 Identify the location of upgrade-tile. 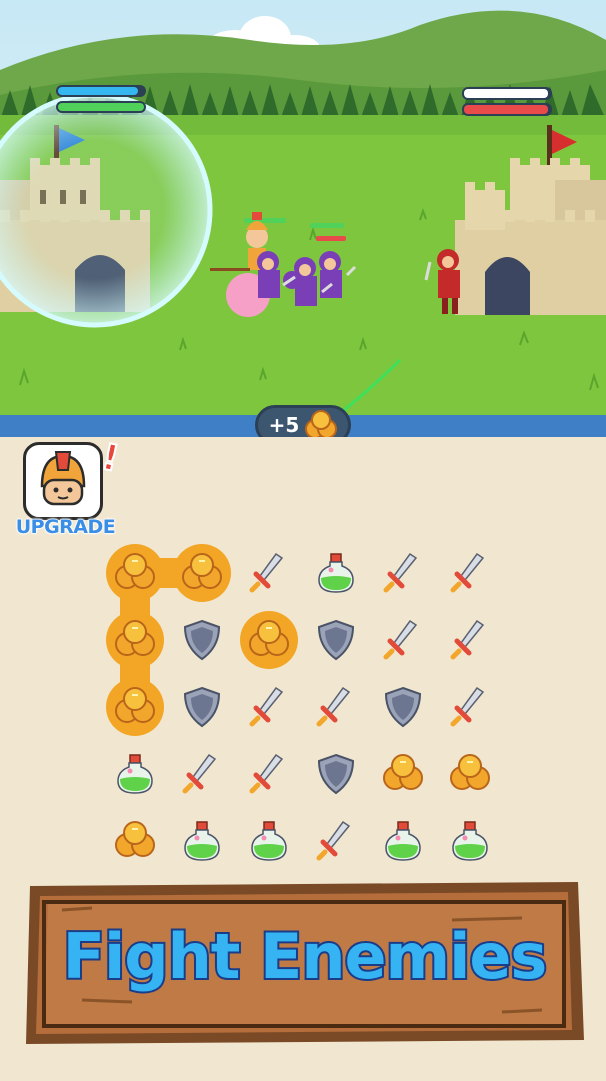
(63, 481).